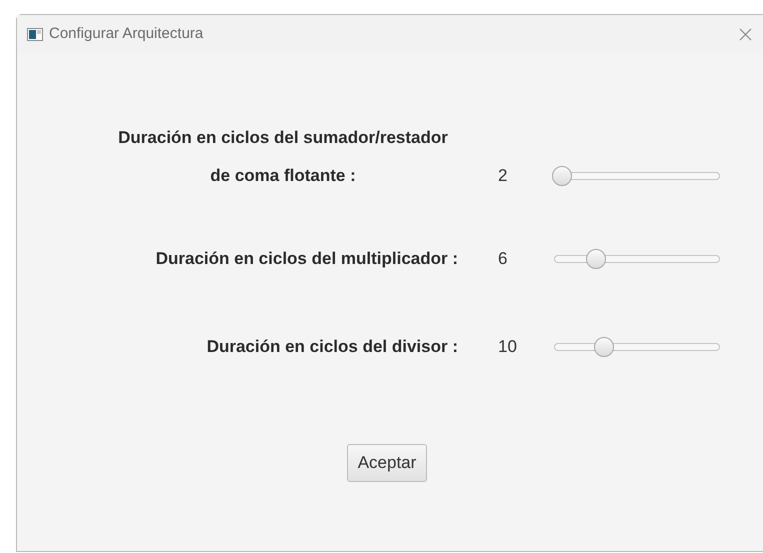  I want to click on setting-label: Duración en ciclos del sumador/restador de coma flotante :, so click(283, 157).